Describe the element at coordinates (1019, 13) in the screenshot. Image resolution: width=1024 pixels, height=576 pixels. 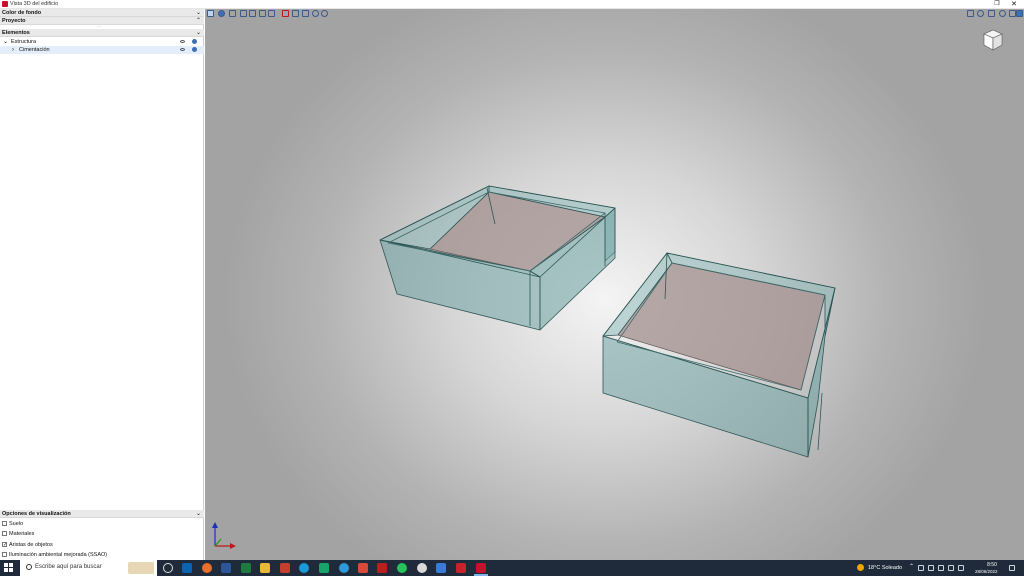
I see `perspective-icon` at that location.